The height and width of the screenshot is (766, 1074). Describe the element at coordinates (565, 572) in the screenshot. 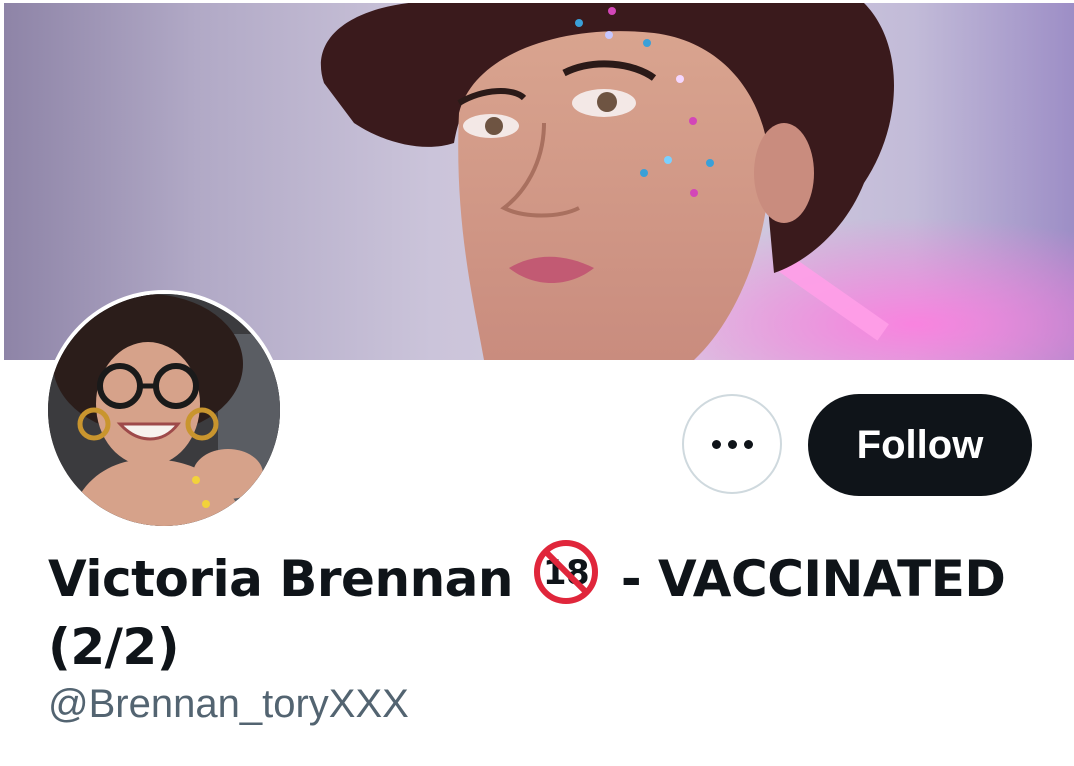

I see `no-under-18-icon: 18` at that location.